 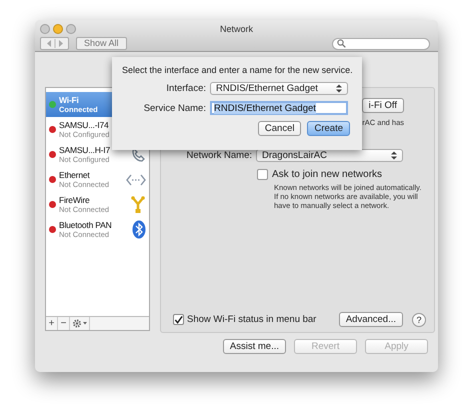 I want to click on remove-button: −, so click(x=64, y=323).